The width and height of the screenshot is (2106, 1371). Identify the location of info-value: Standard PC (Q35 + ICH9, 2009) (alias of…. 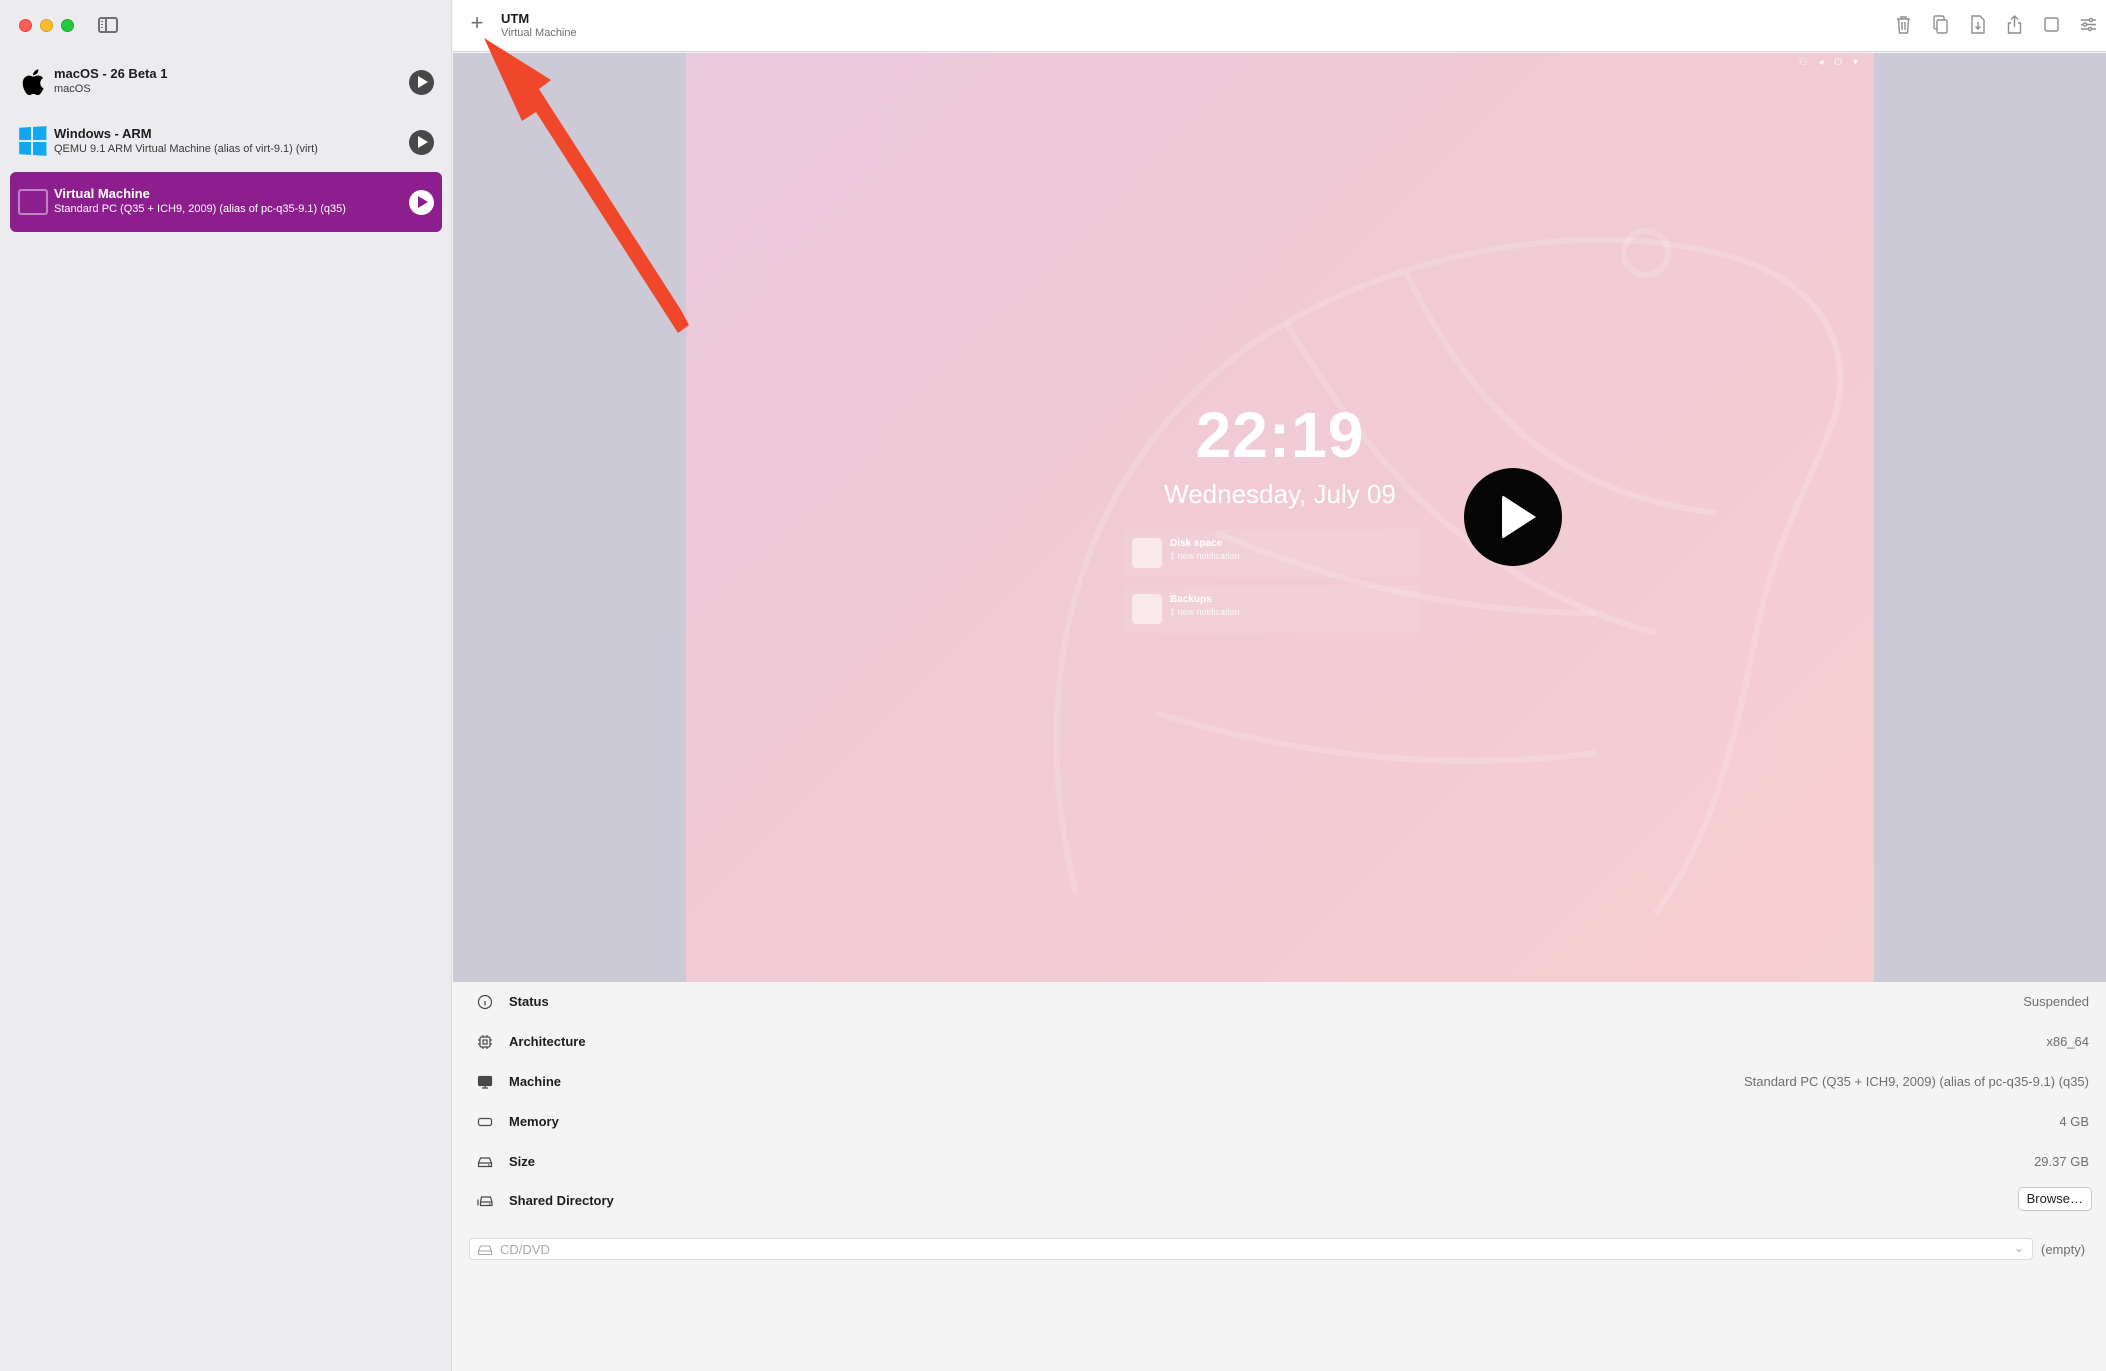
(1916, 1081).